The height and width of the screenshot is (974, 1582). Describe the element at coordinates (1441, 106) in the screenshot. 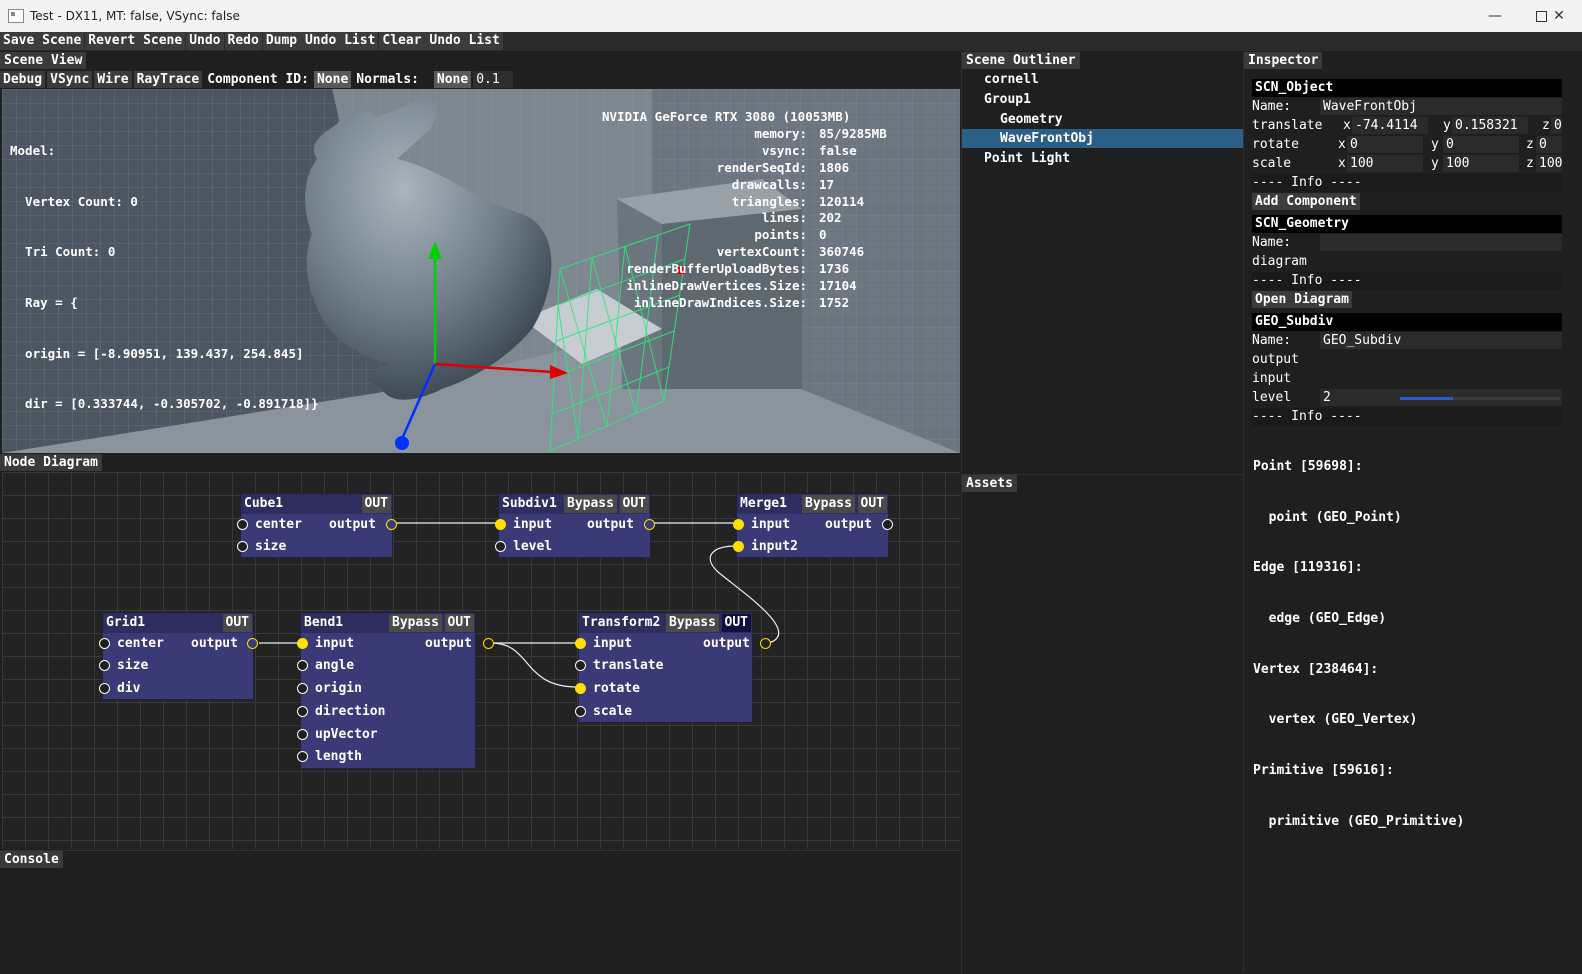

I see `object-name-input: WaveFrontObj` at that location.